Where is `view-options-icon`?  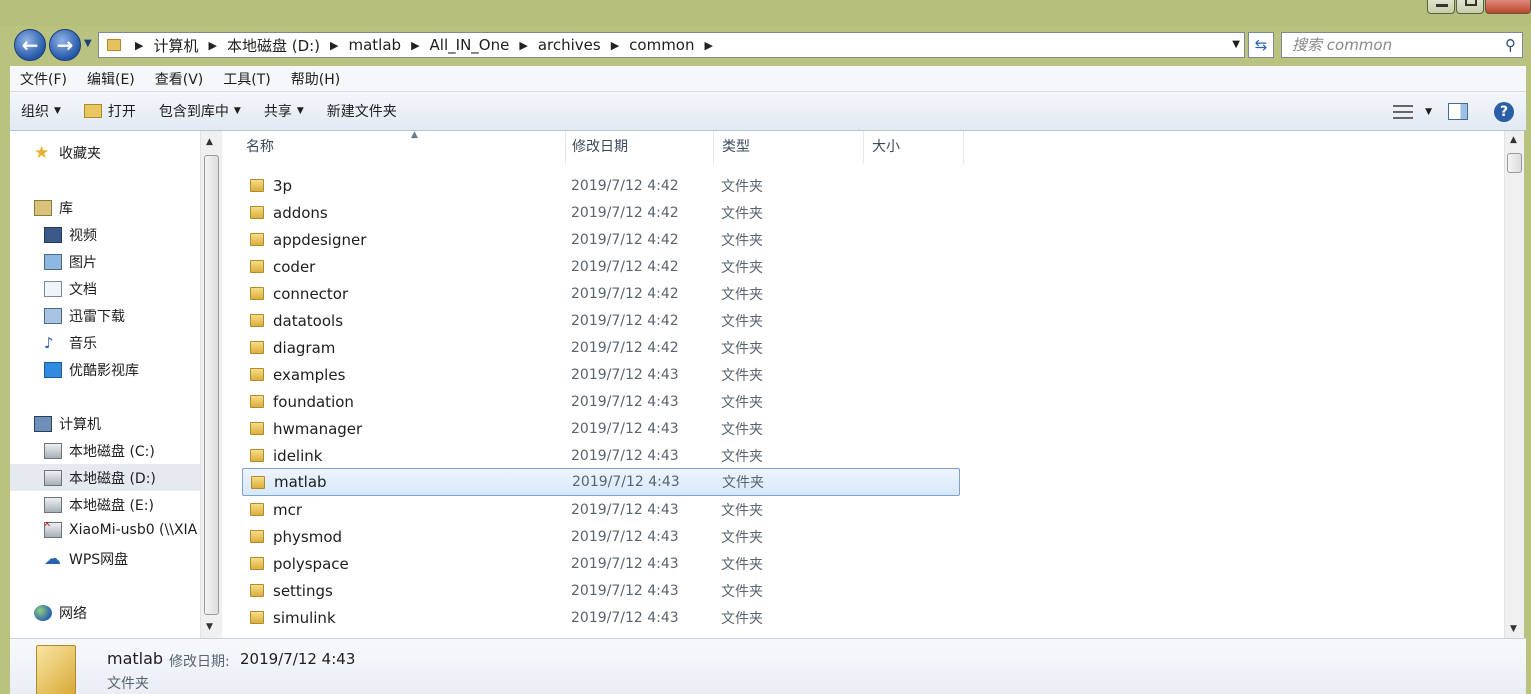
view-options-icon is located at coordinates (1403, 111).